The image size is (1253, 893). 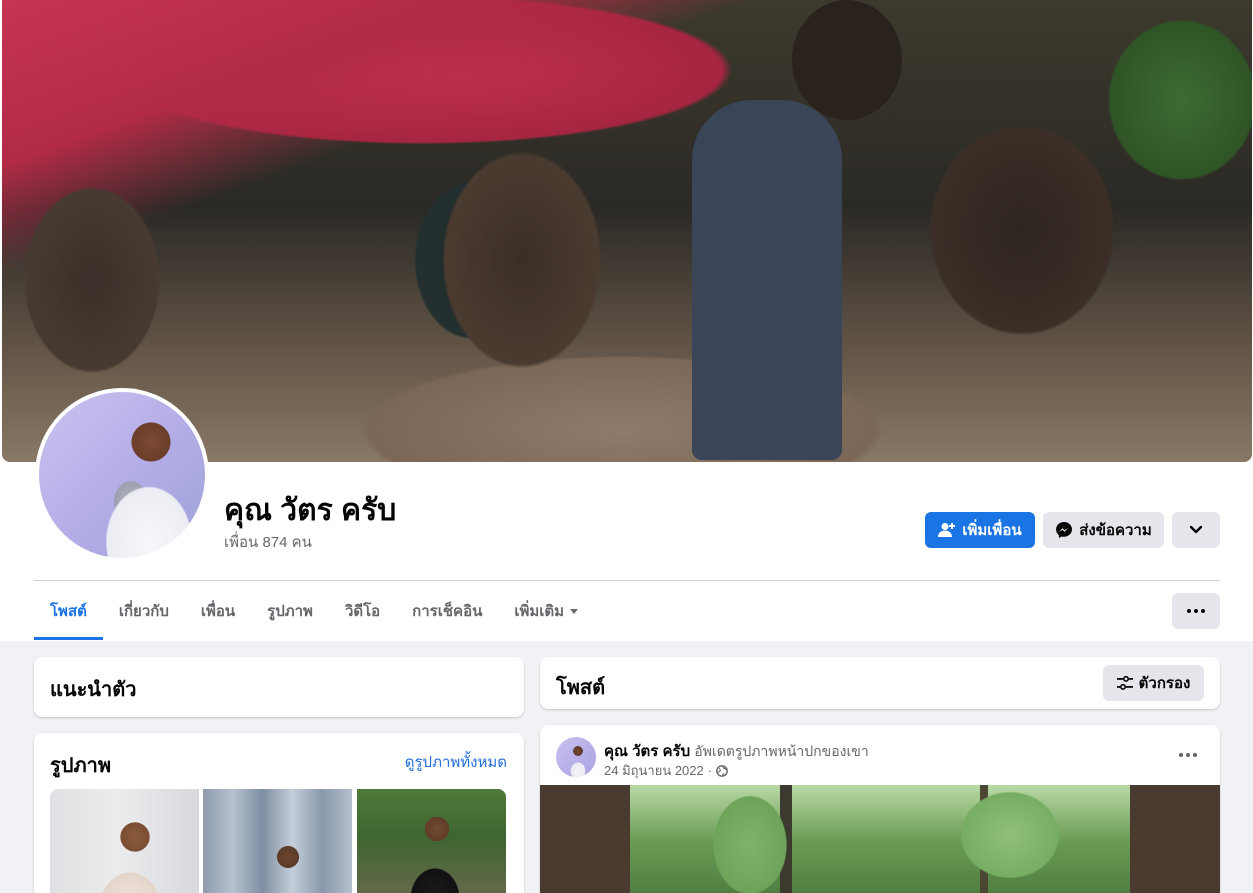 I want to click on tab-label: เพิ่มเติม, so click(x=539, y=611).